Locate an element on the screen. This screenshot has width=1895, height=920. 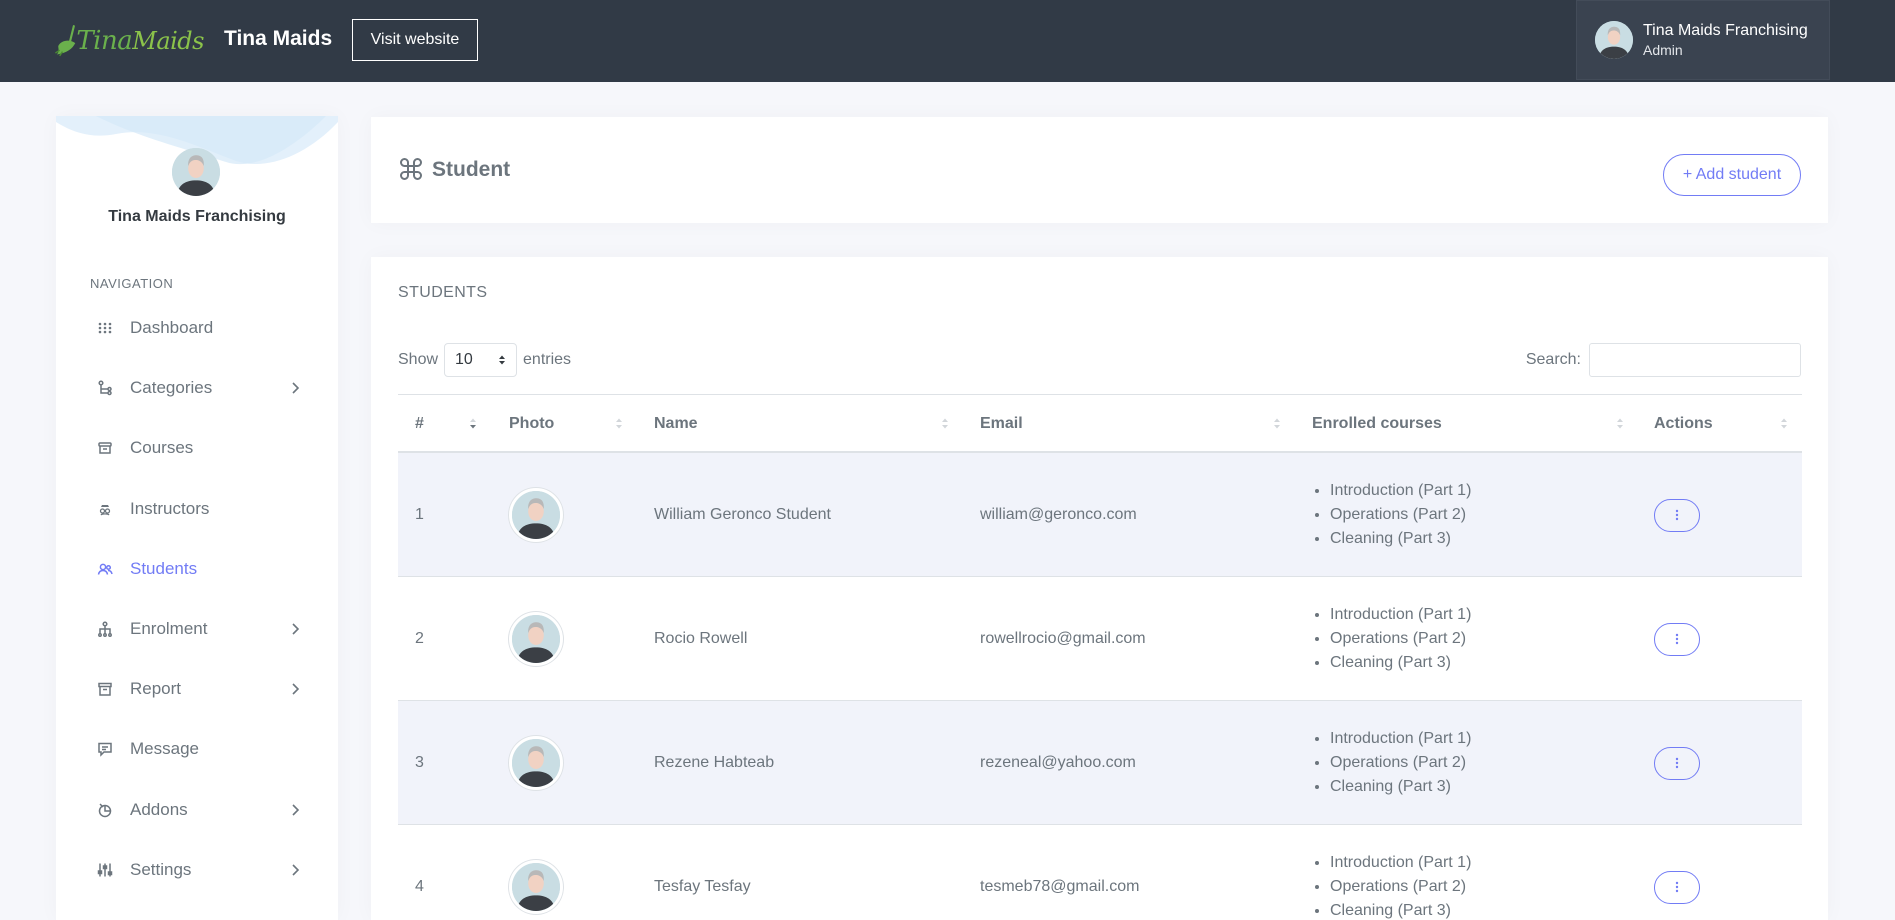
entries-select-value: 10 is located at coordinates (464, 359).